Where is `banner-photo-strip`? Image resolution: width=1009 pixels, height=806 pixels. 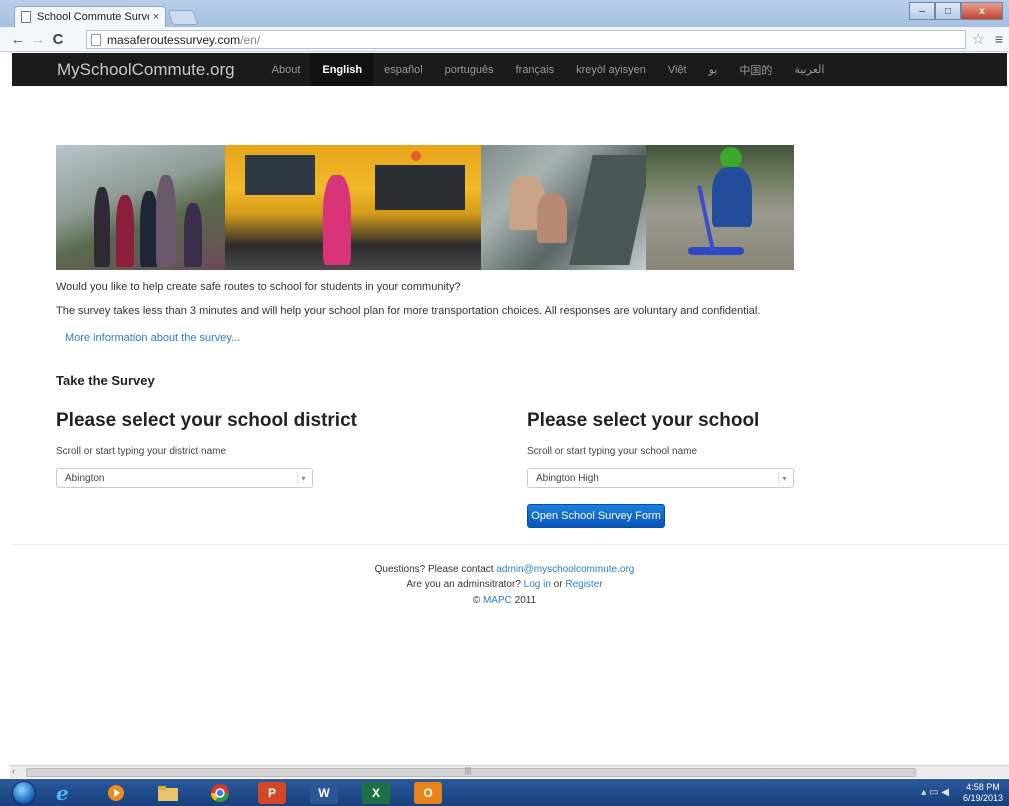 banner-photo-strip is located at coordinates (425, 207).